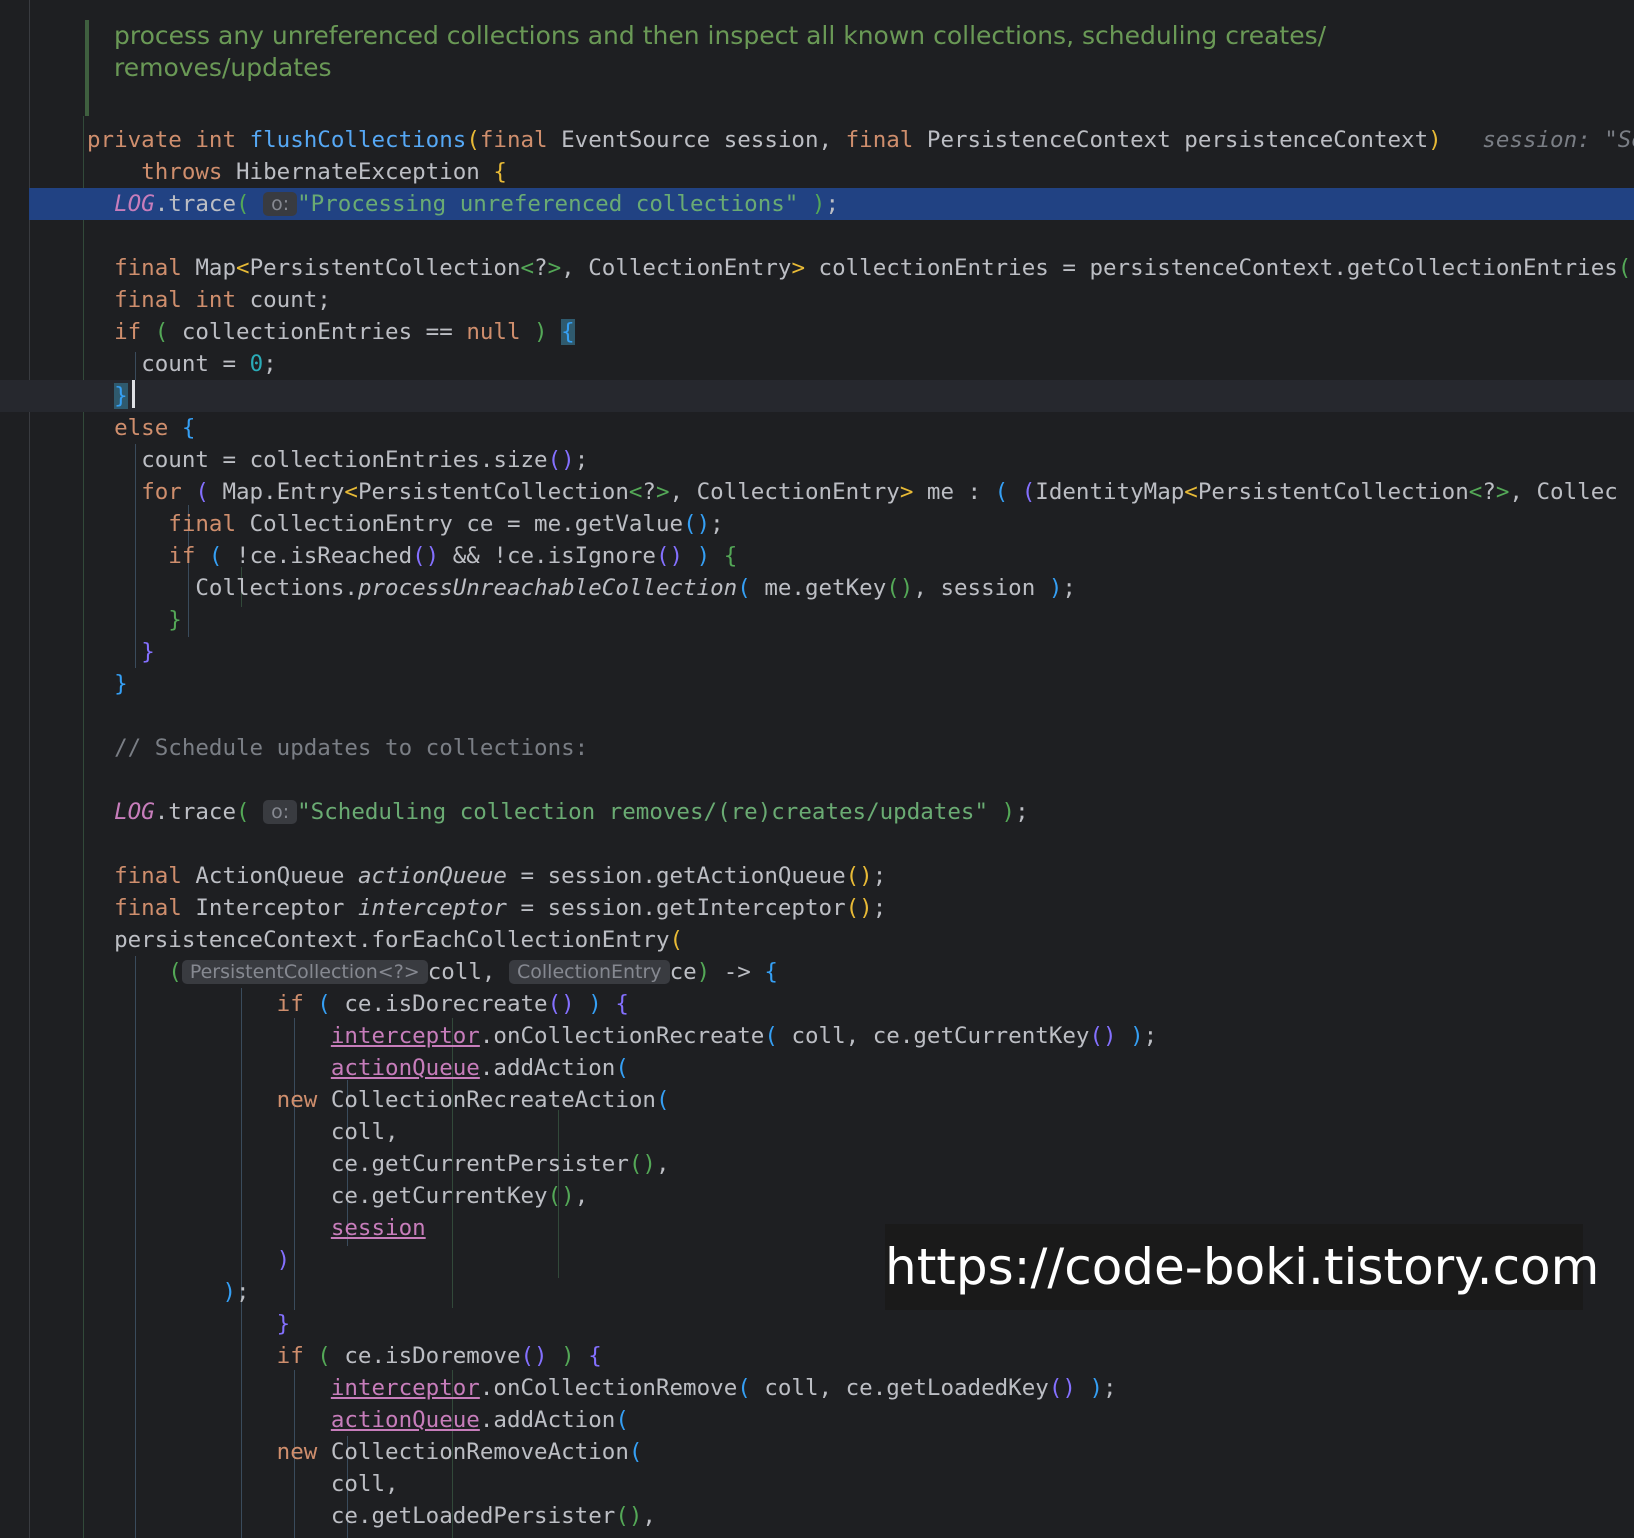 This screenshot has width=1634, height=1538. I want to click on method-name: flushCollections, so click(358, 140).